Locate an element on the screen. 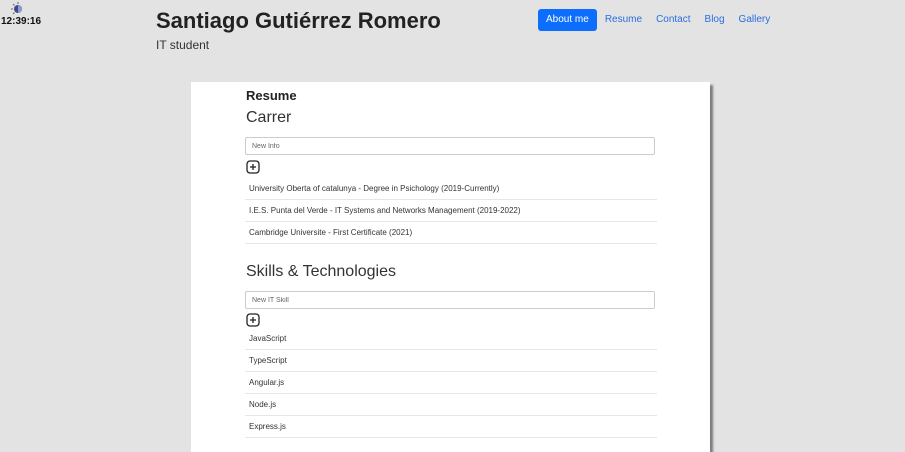 Image resolution: width=905 pixels, height=452 pixels. career-title: Carrer is located at coordinates (269, 117).